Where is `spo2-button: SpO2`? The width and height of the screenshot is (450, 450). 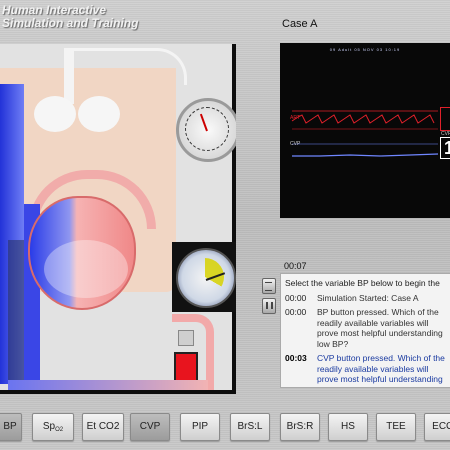
spo2-button: SpO2 is located at coordinates (53, 427).